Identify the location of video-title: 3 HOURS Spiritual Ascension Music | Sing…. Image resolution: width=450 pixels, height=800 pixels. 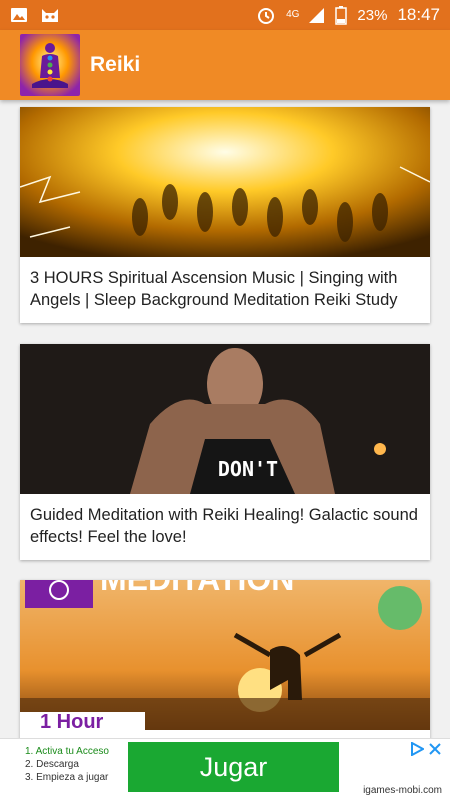
(225, 290).